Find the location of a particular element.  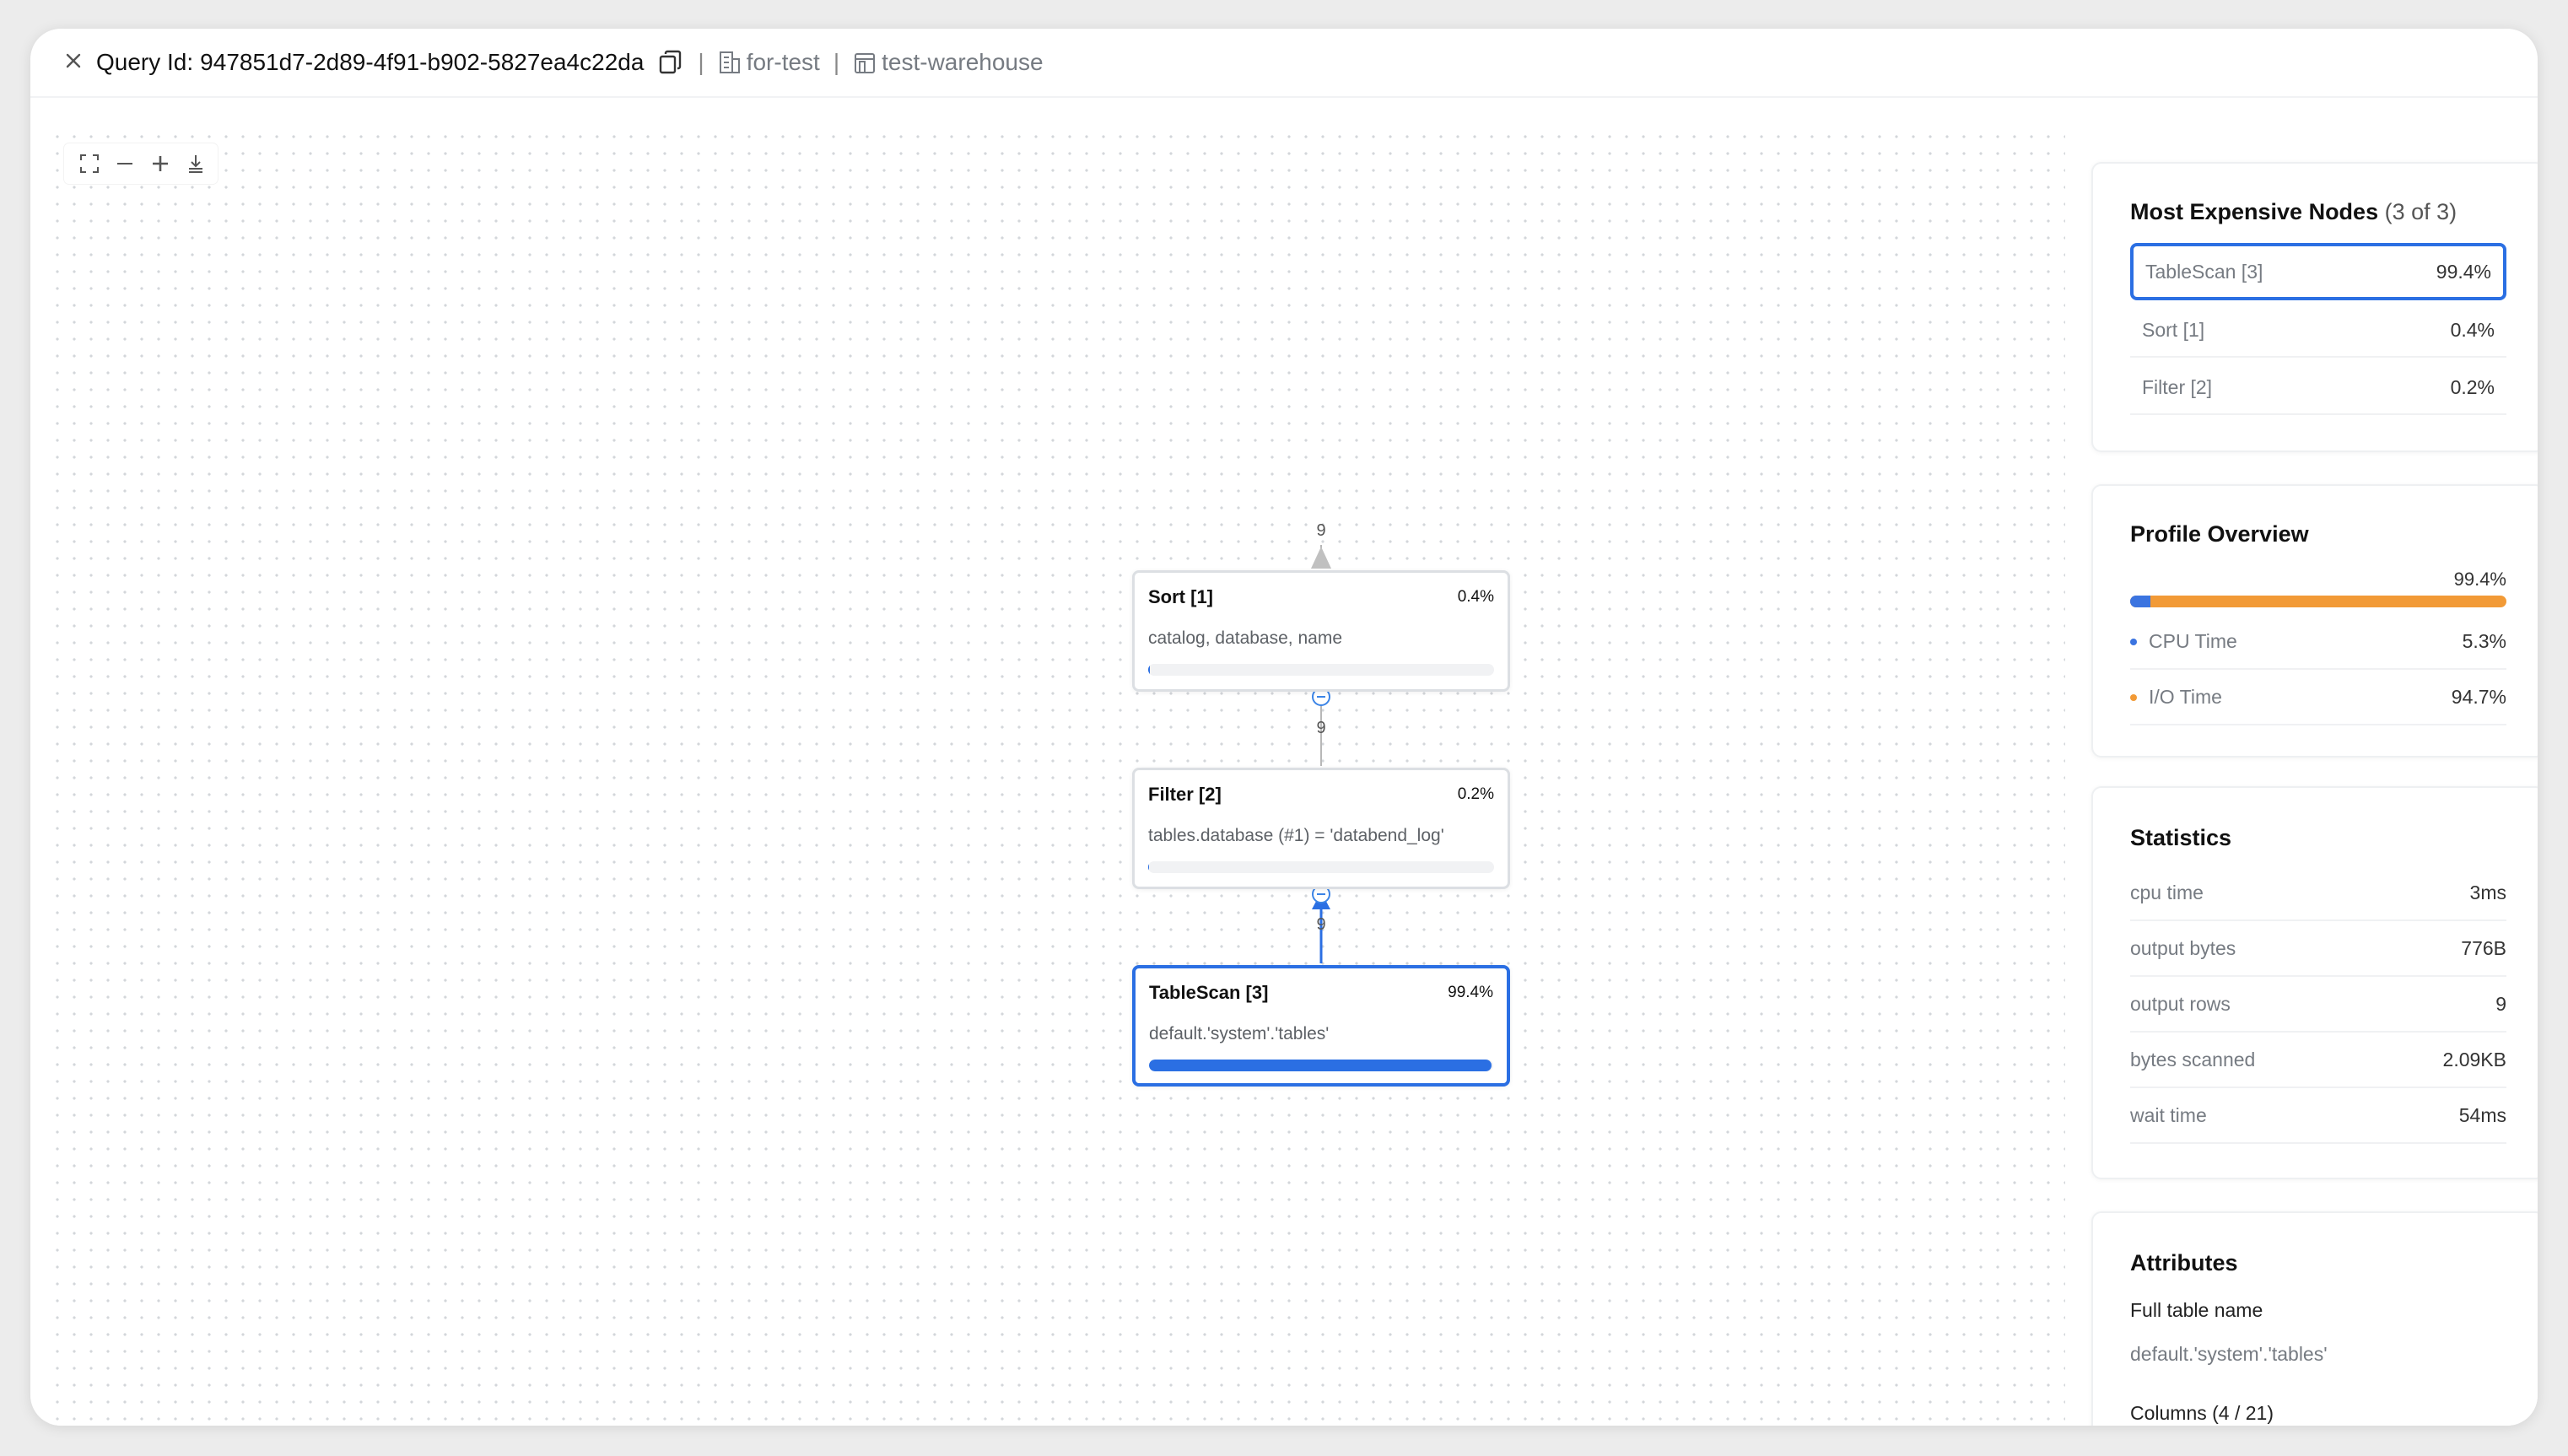

copy-icon is located at coordinates (671, 62).